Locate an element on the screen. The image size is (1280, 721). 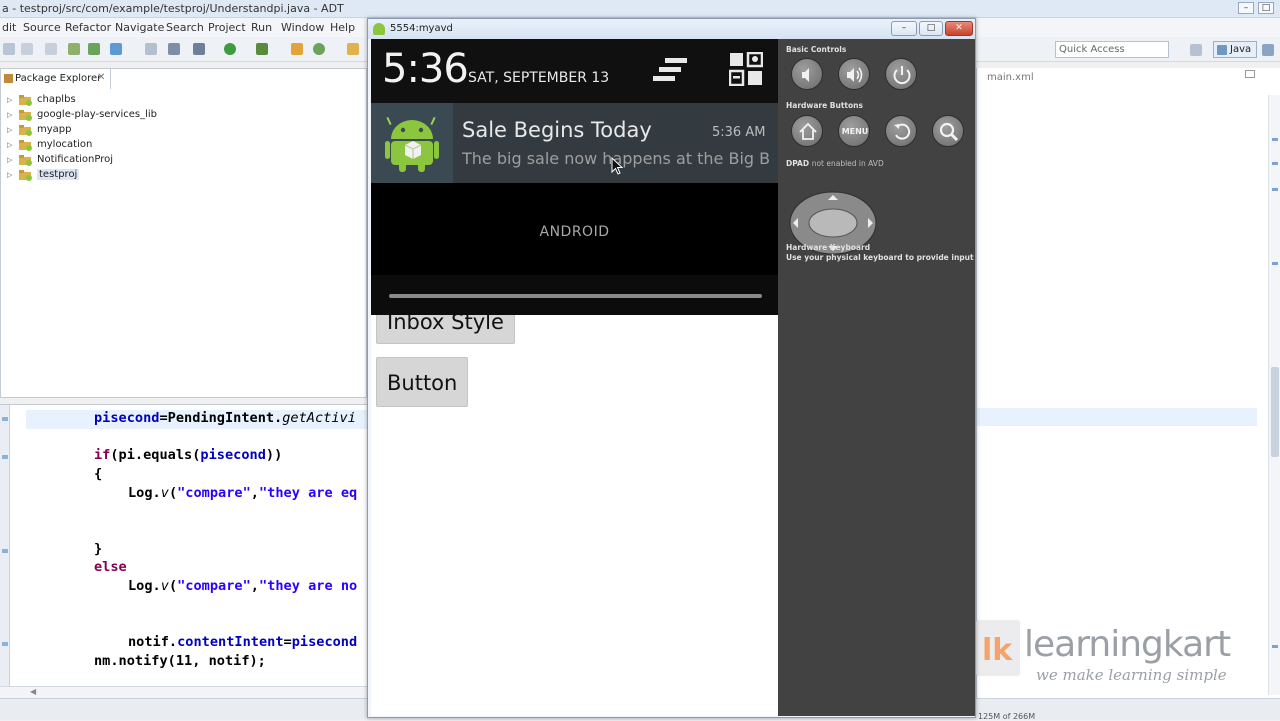
emulator-close-button: ✕ is located at coordinates (959, 28).